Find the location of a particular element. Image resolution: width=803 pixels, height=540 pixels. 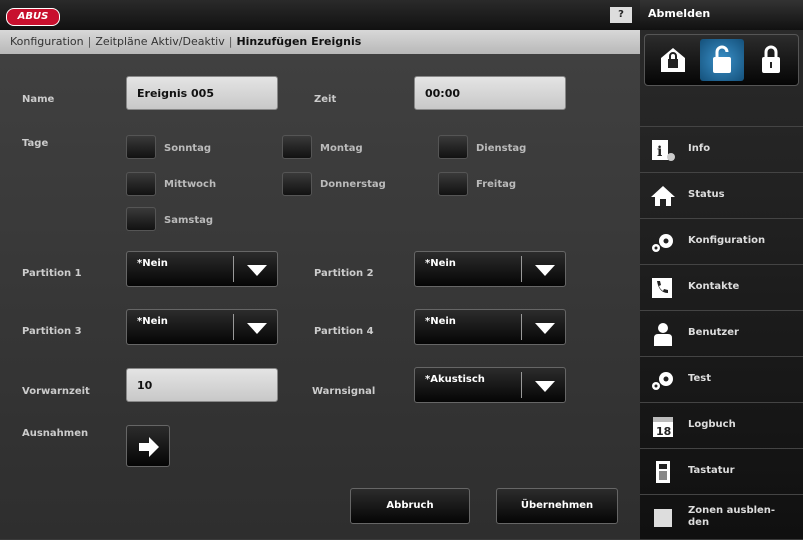

day-label-sonntag: Sonntag is located at coordinates (187, 148).